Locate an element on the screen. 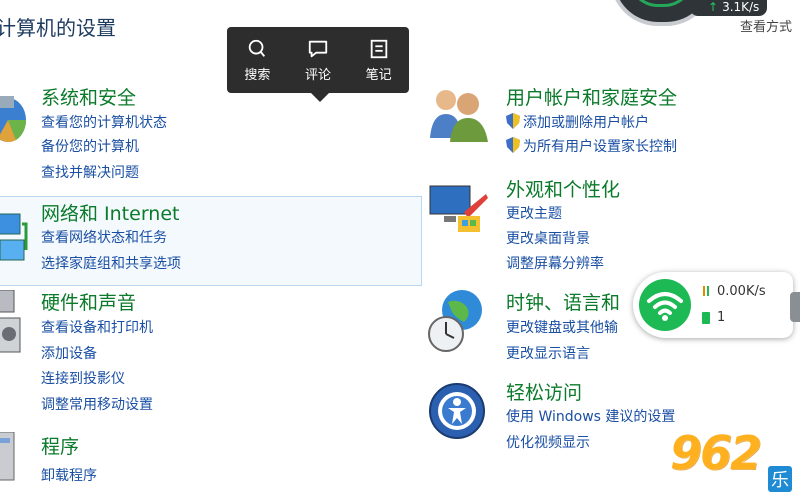  site-watermark-logo: 962 乐 is located at coordinates (734, 463).